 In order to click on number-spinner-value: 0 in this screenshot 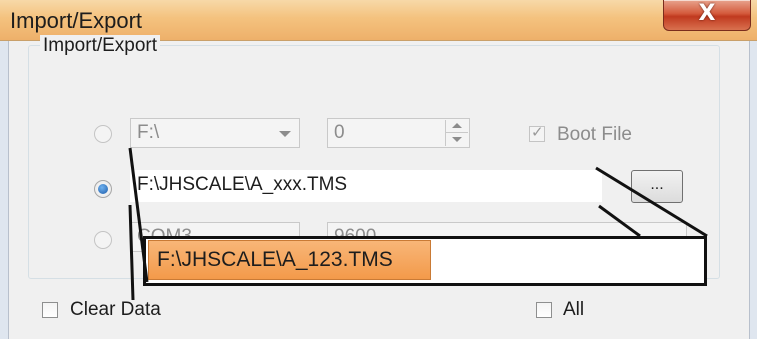, I will do `click(339, 132)`.